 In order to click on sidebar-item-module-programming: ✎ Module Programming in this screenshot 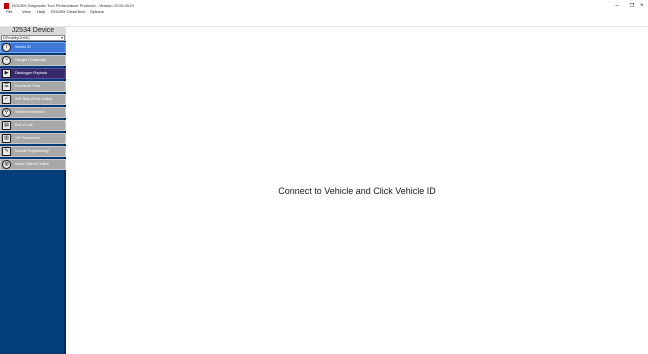, I will do `click(33, 151)`.